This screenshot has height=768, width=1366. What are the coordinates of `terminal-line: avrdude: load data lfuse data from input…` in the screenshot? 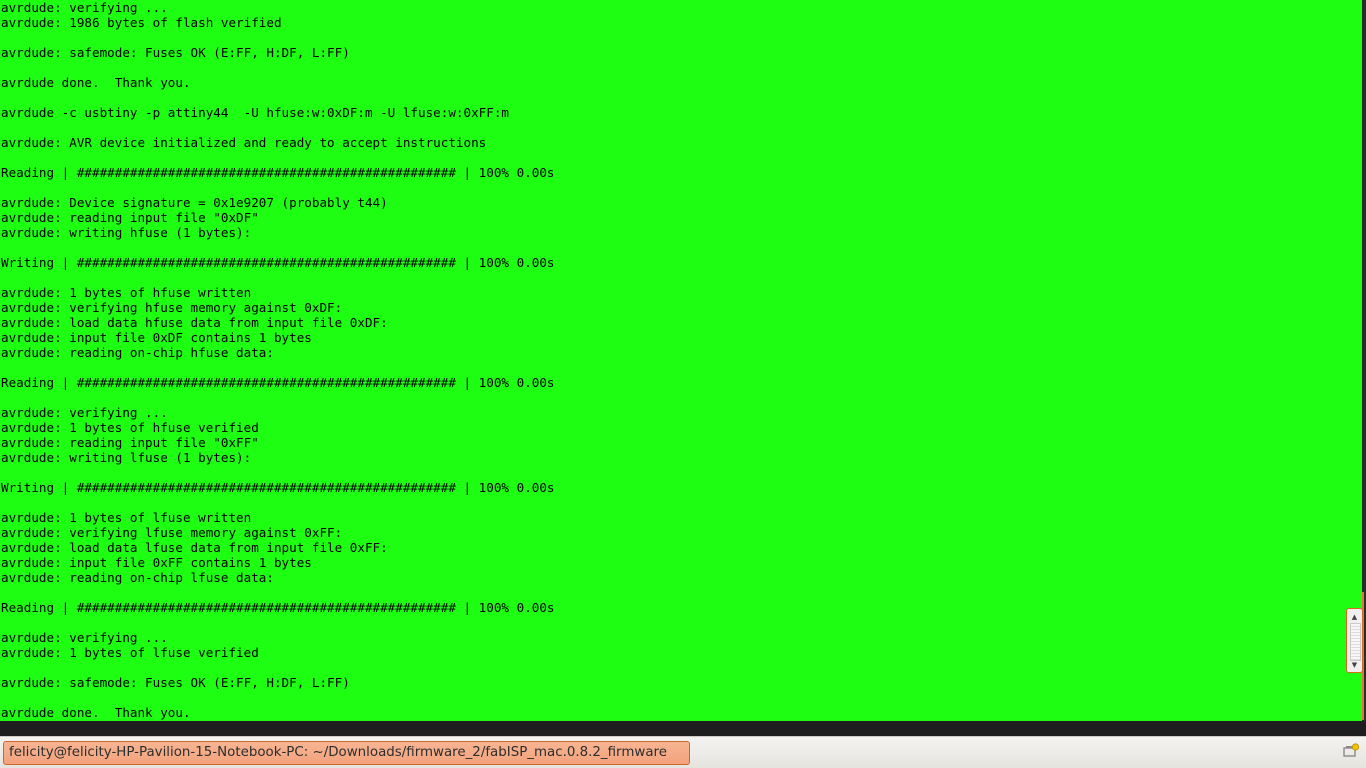 It's located at (194, 547).